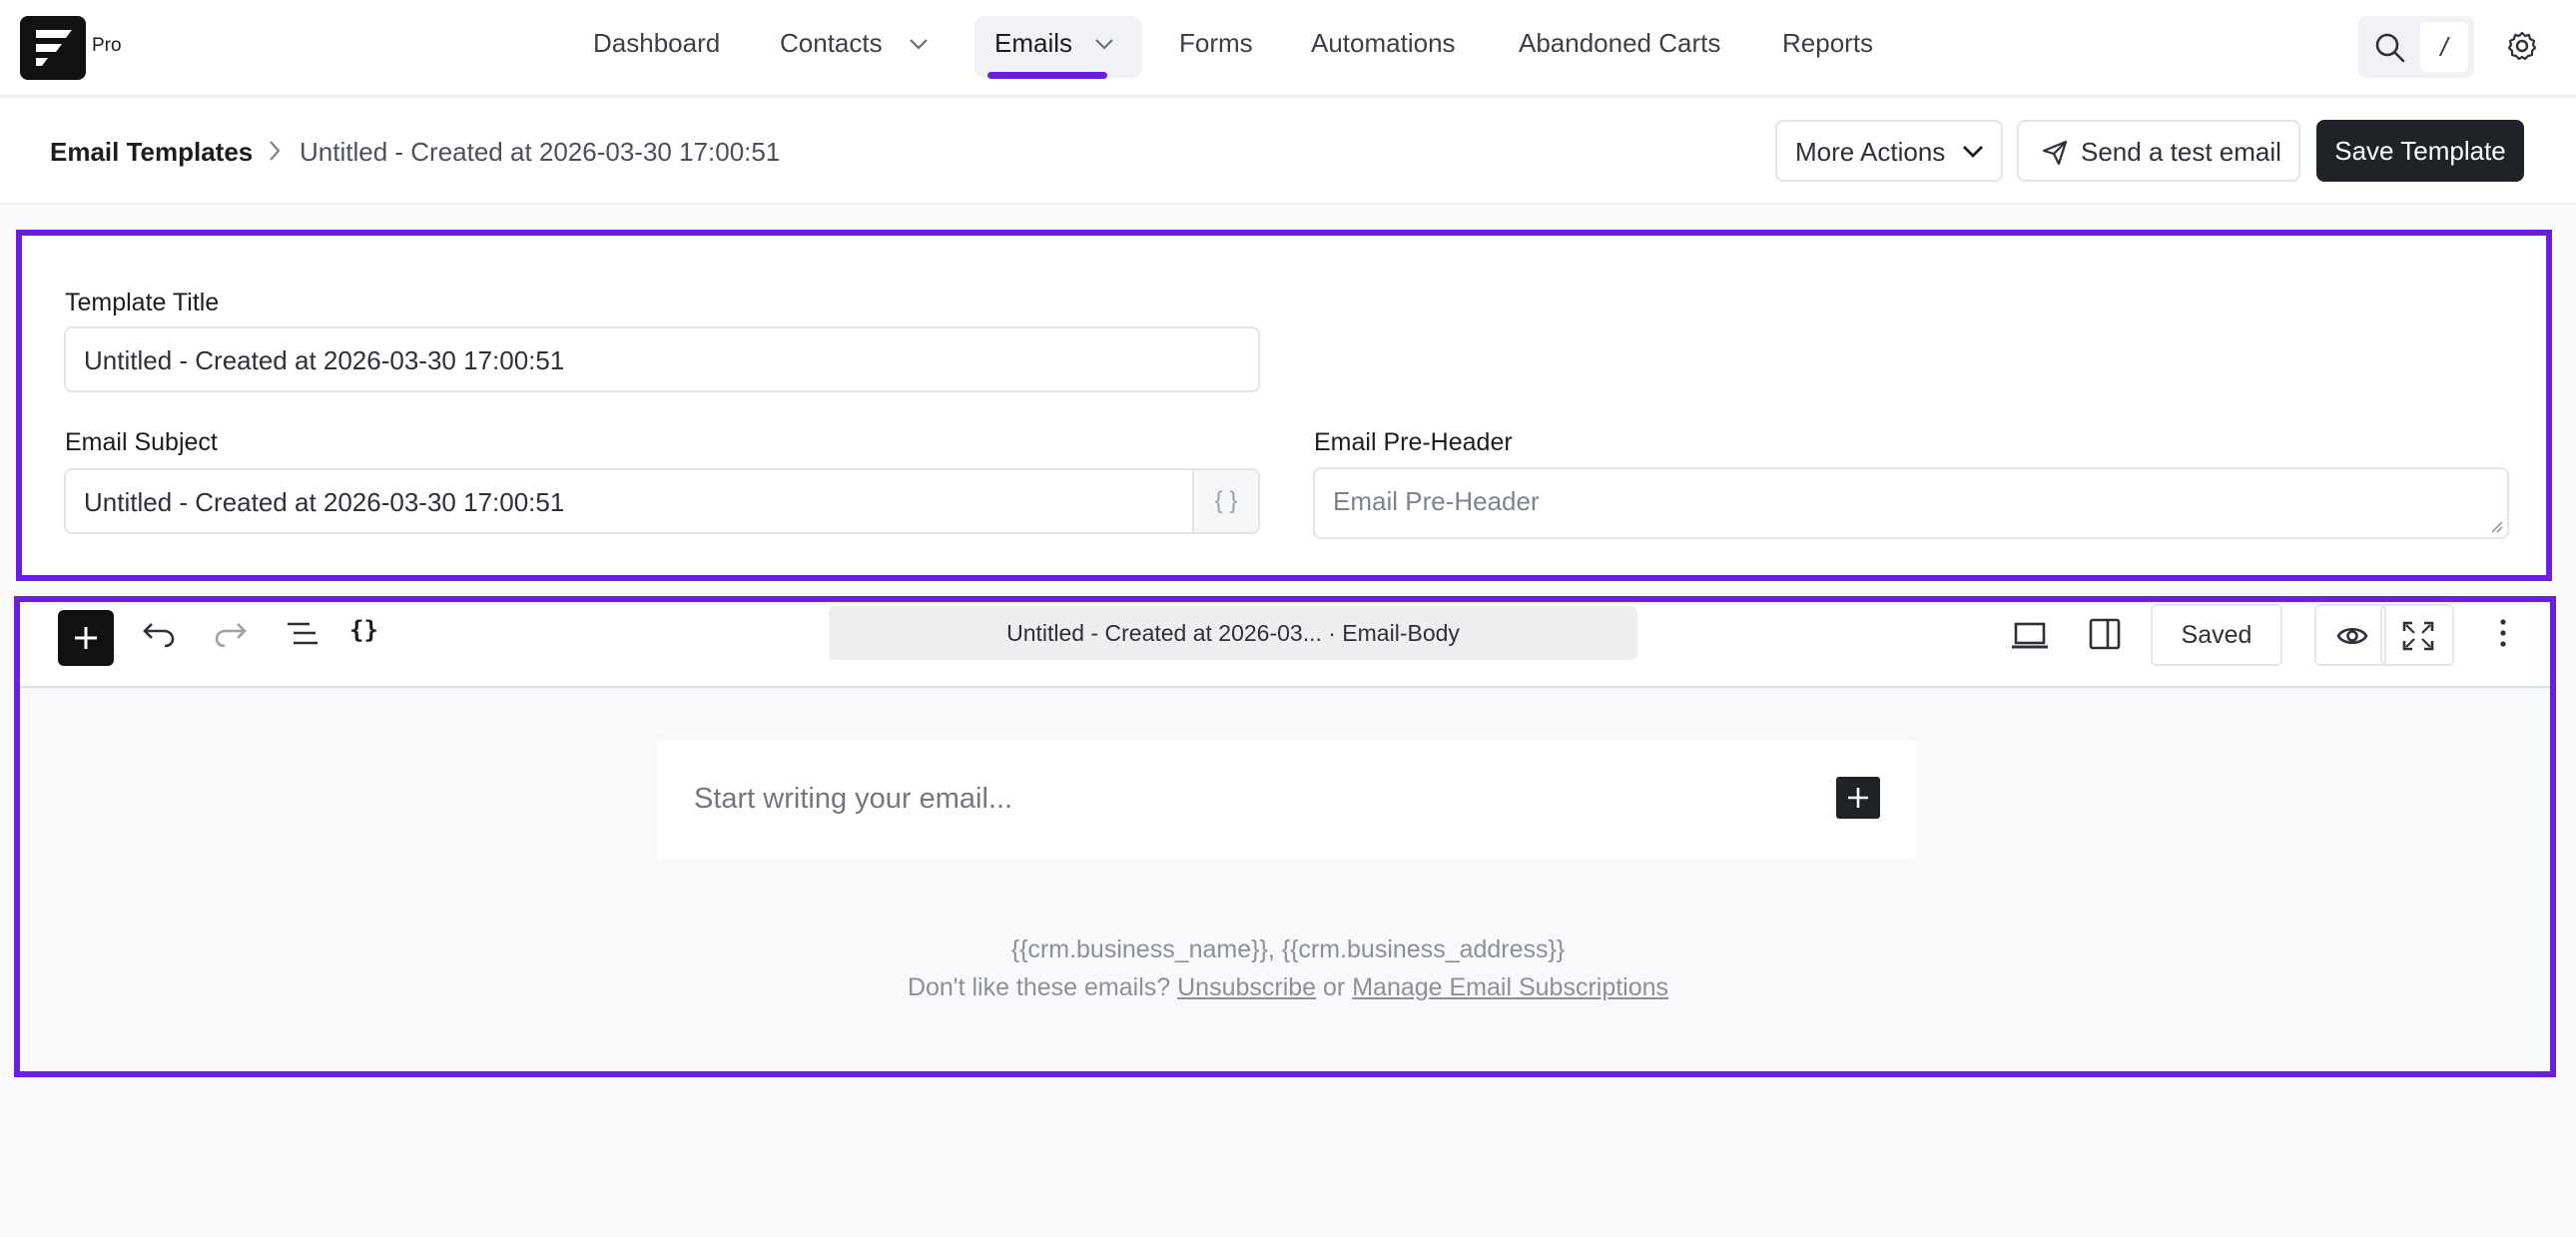 The image size is (2576, 1237). I want to click on resize-handle-icon, so click(2496, 526).